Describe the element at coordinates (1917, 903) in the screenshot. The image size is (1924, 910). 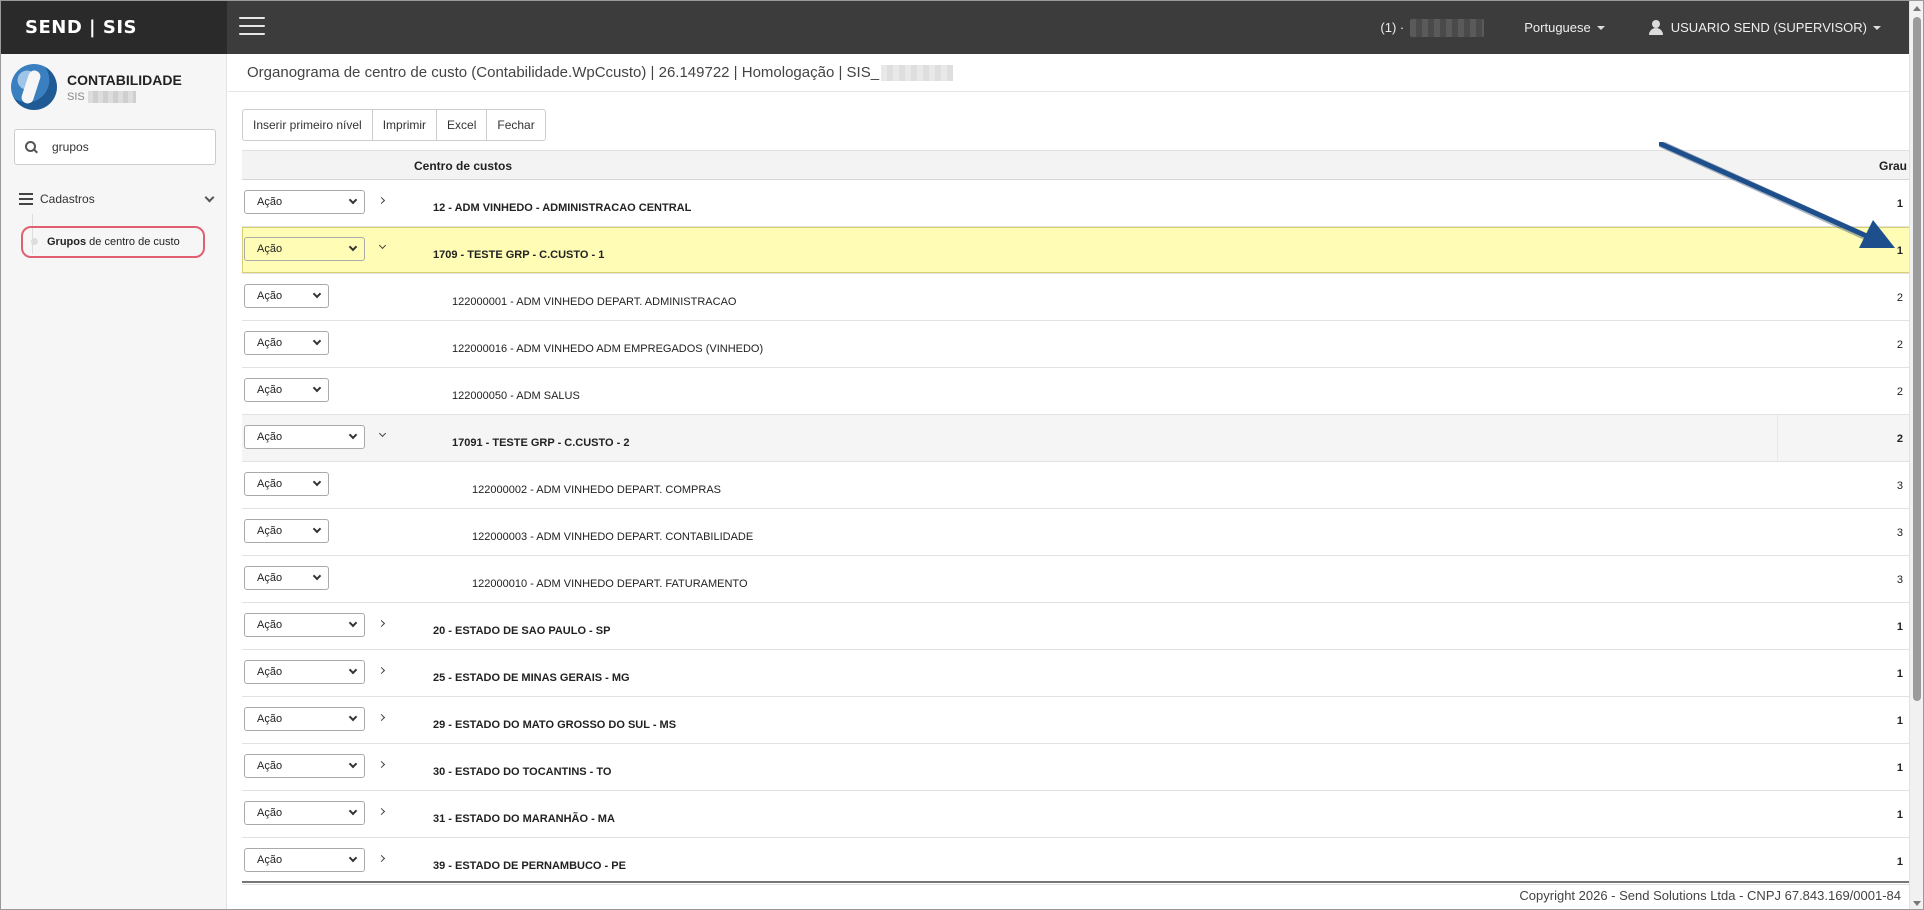
I see `scroll-down-icon` at that location.